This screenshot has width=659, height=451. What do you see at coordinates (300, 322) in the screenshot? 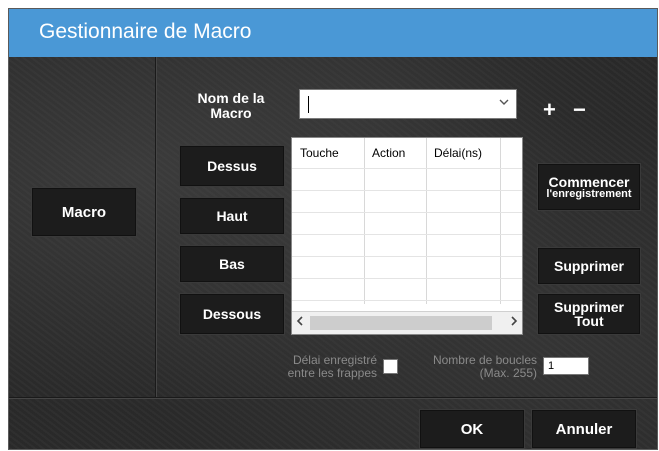
I see `chevron-left-icon` at bounding box center [300, 322].